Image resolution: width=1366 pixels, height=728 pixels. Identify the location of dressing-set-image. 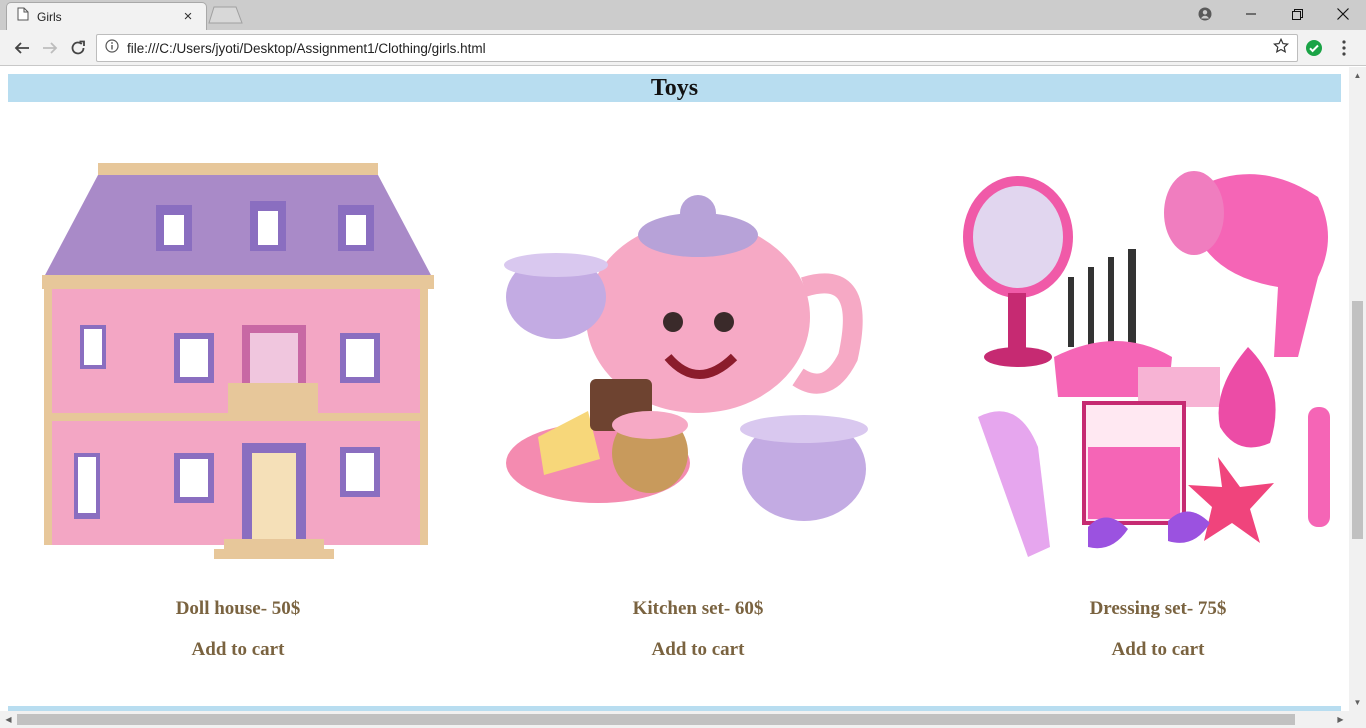
(1146, 364).